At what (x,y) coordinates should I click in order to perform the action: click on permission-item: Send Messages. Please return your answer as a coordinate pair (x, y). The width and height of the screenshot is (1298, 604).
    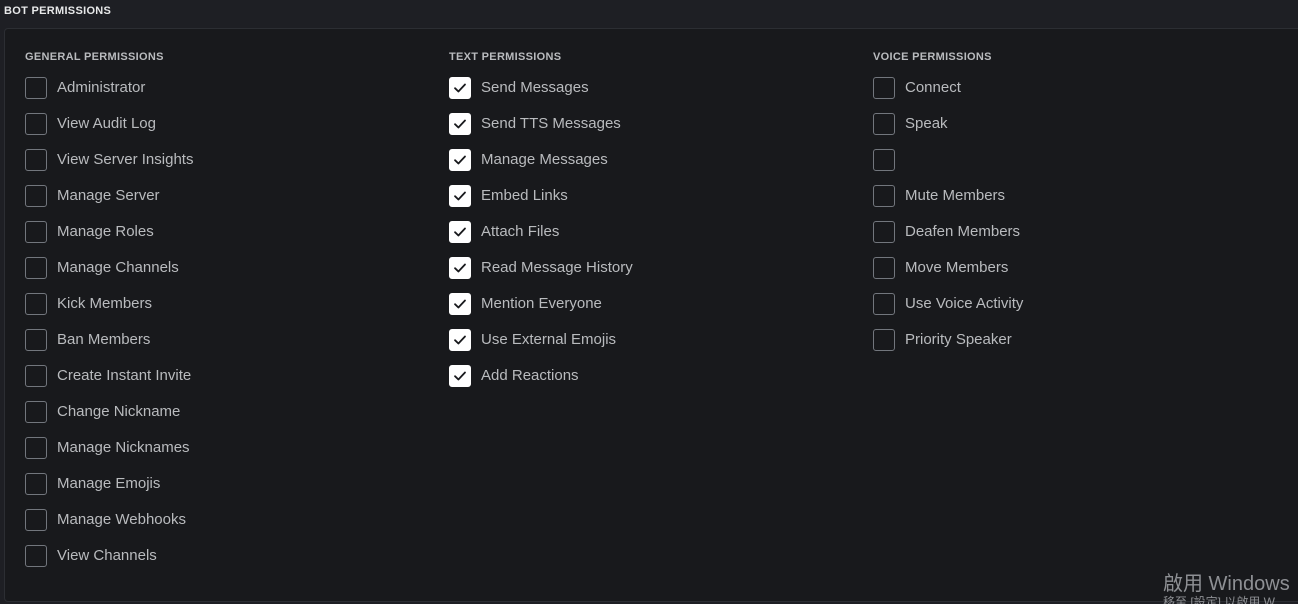
    Looking at the image, I should click on (541, 95).